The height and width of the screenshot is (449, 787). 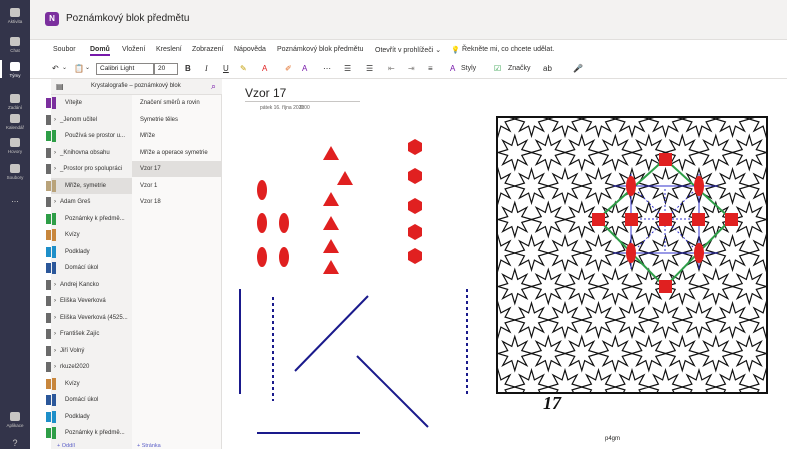 I want to click on section-group: › Adam Greš, so click(x=91, y=202).